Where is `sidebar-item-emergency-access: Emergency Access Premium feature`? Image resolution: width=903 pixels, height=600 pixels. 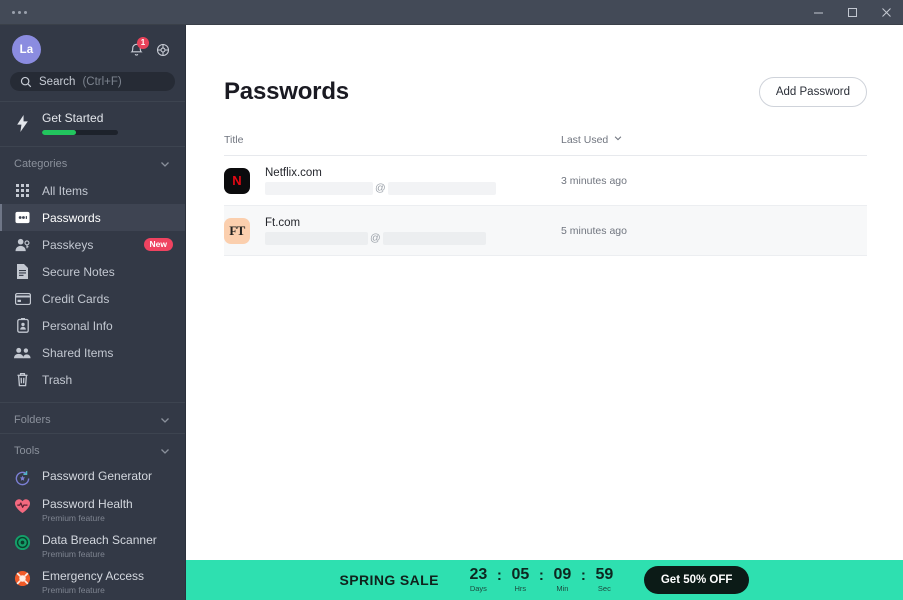
sidebar-item-emergency-access: Emergency Access Premium feature is located at coordinates (92, 582).